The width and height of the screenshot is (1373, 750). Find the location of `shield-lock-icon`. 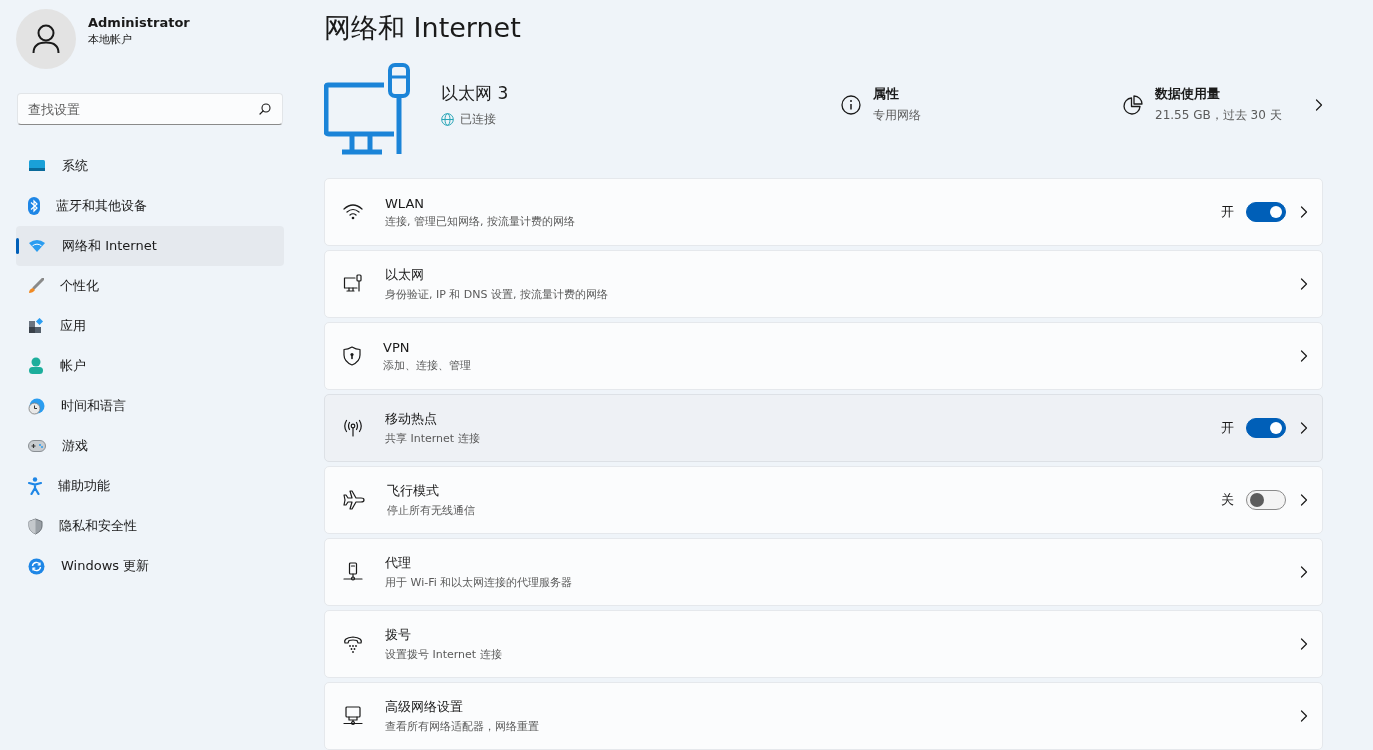

shield-lock-icon is located at coordinates (352, 356).